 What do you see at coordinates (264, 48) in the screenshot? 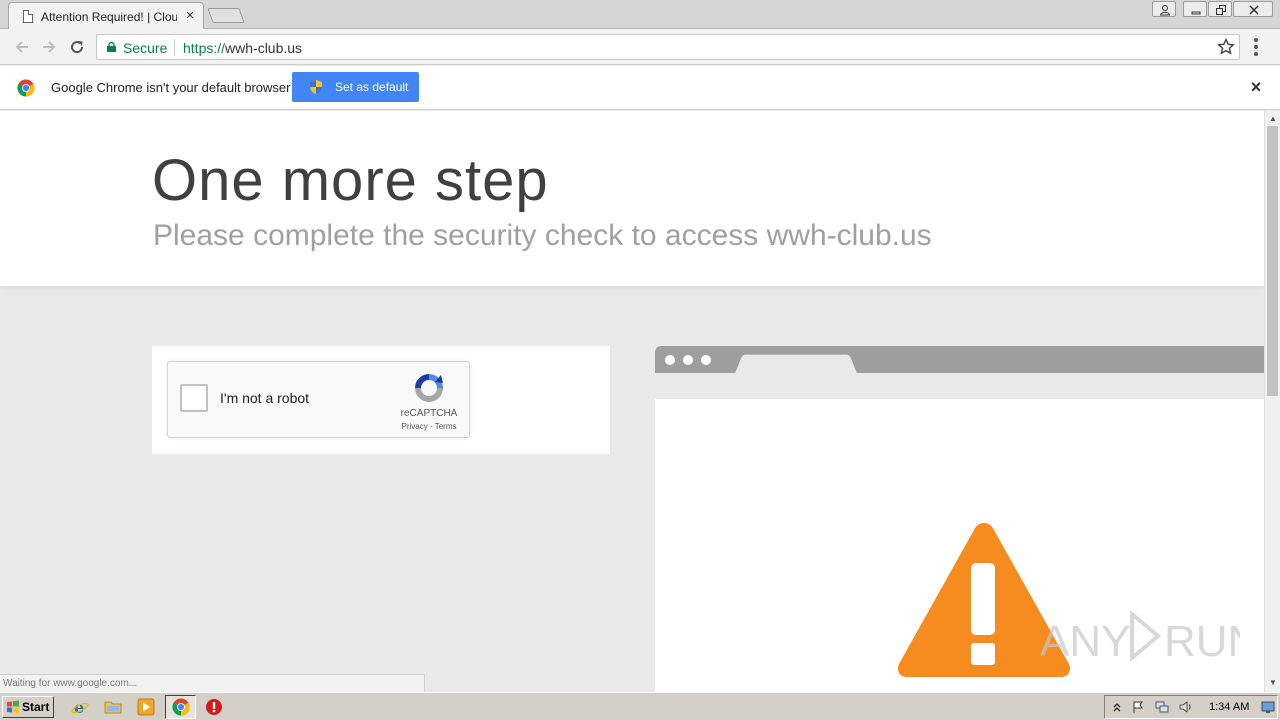
I see `url-host: wwh-club.us` at bounding box center [264, 48].